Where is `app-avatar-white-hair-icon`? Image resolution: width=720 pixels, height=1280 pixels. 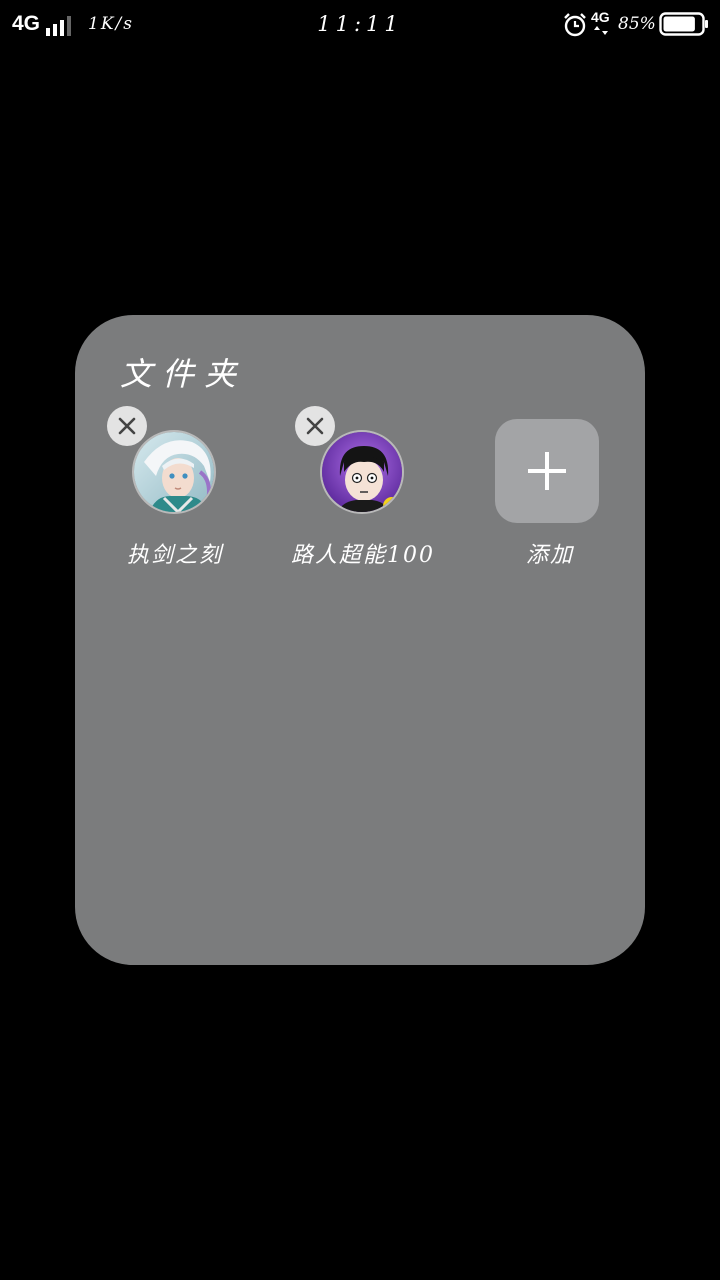 app-avatar-white-hair-icon is located at coordinates (174, 472).